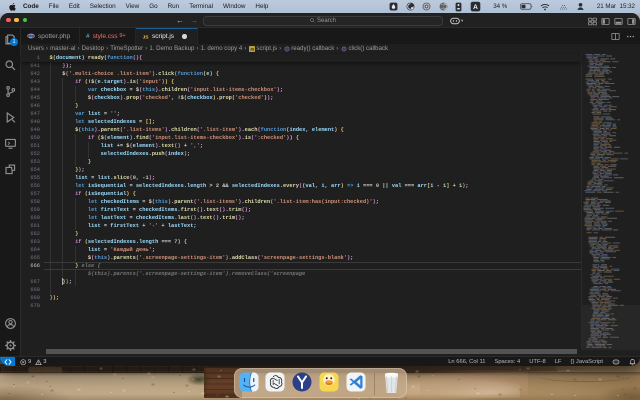 The image size is (640, 400). Describe the element at coordinates (31, 36) in the screenshot. I see `svg-text: php` at that location.